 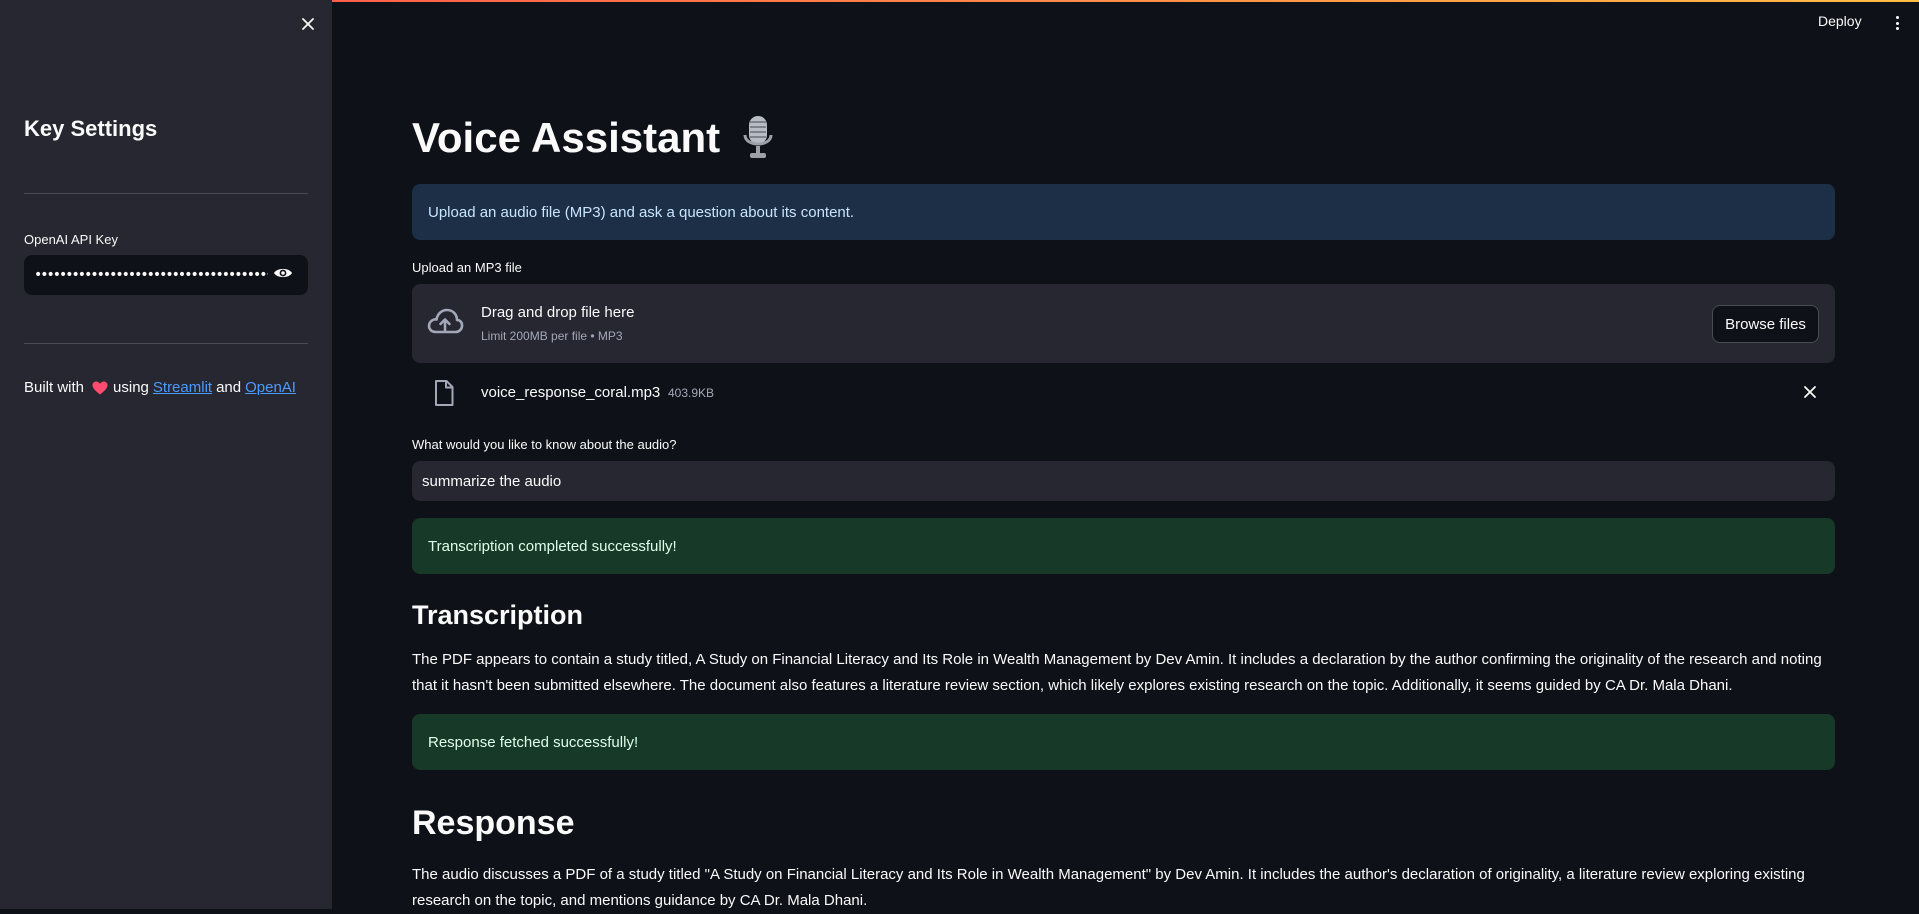 What do you see at coordinates (1840, 21) in the screenshot?
I see `deploy-button: Deploy` at bounding box center [1840, 21].